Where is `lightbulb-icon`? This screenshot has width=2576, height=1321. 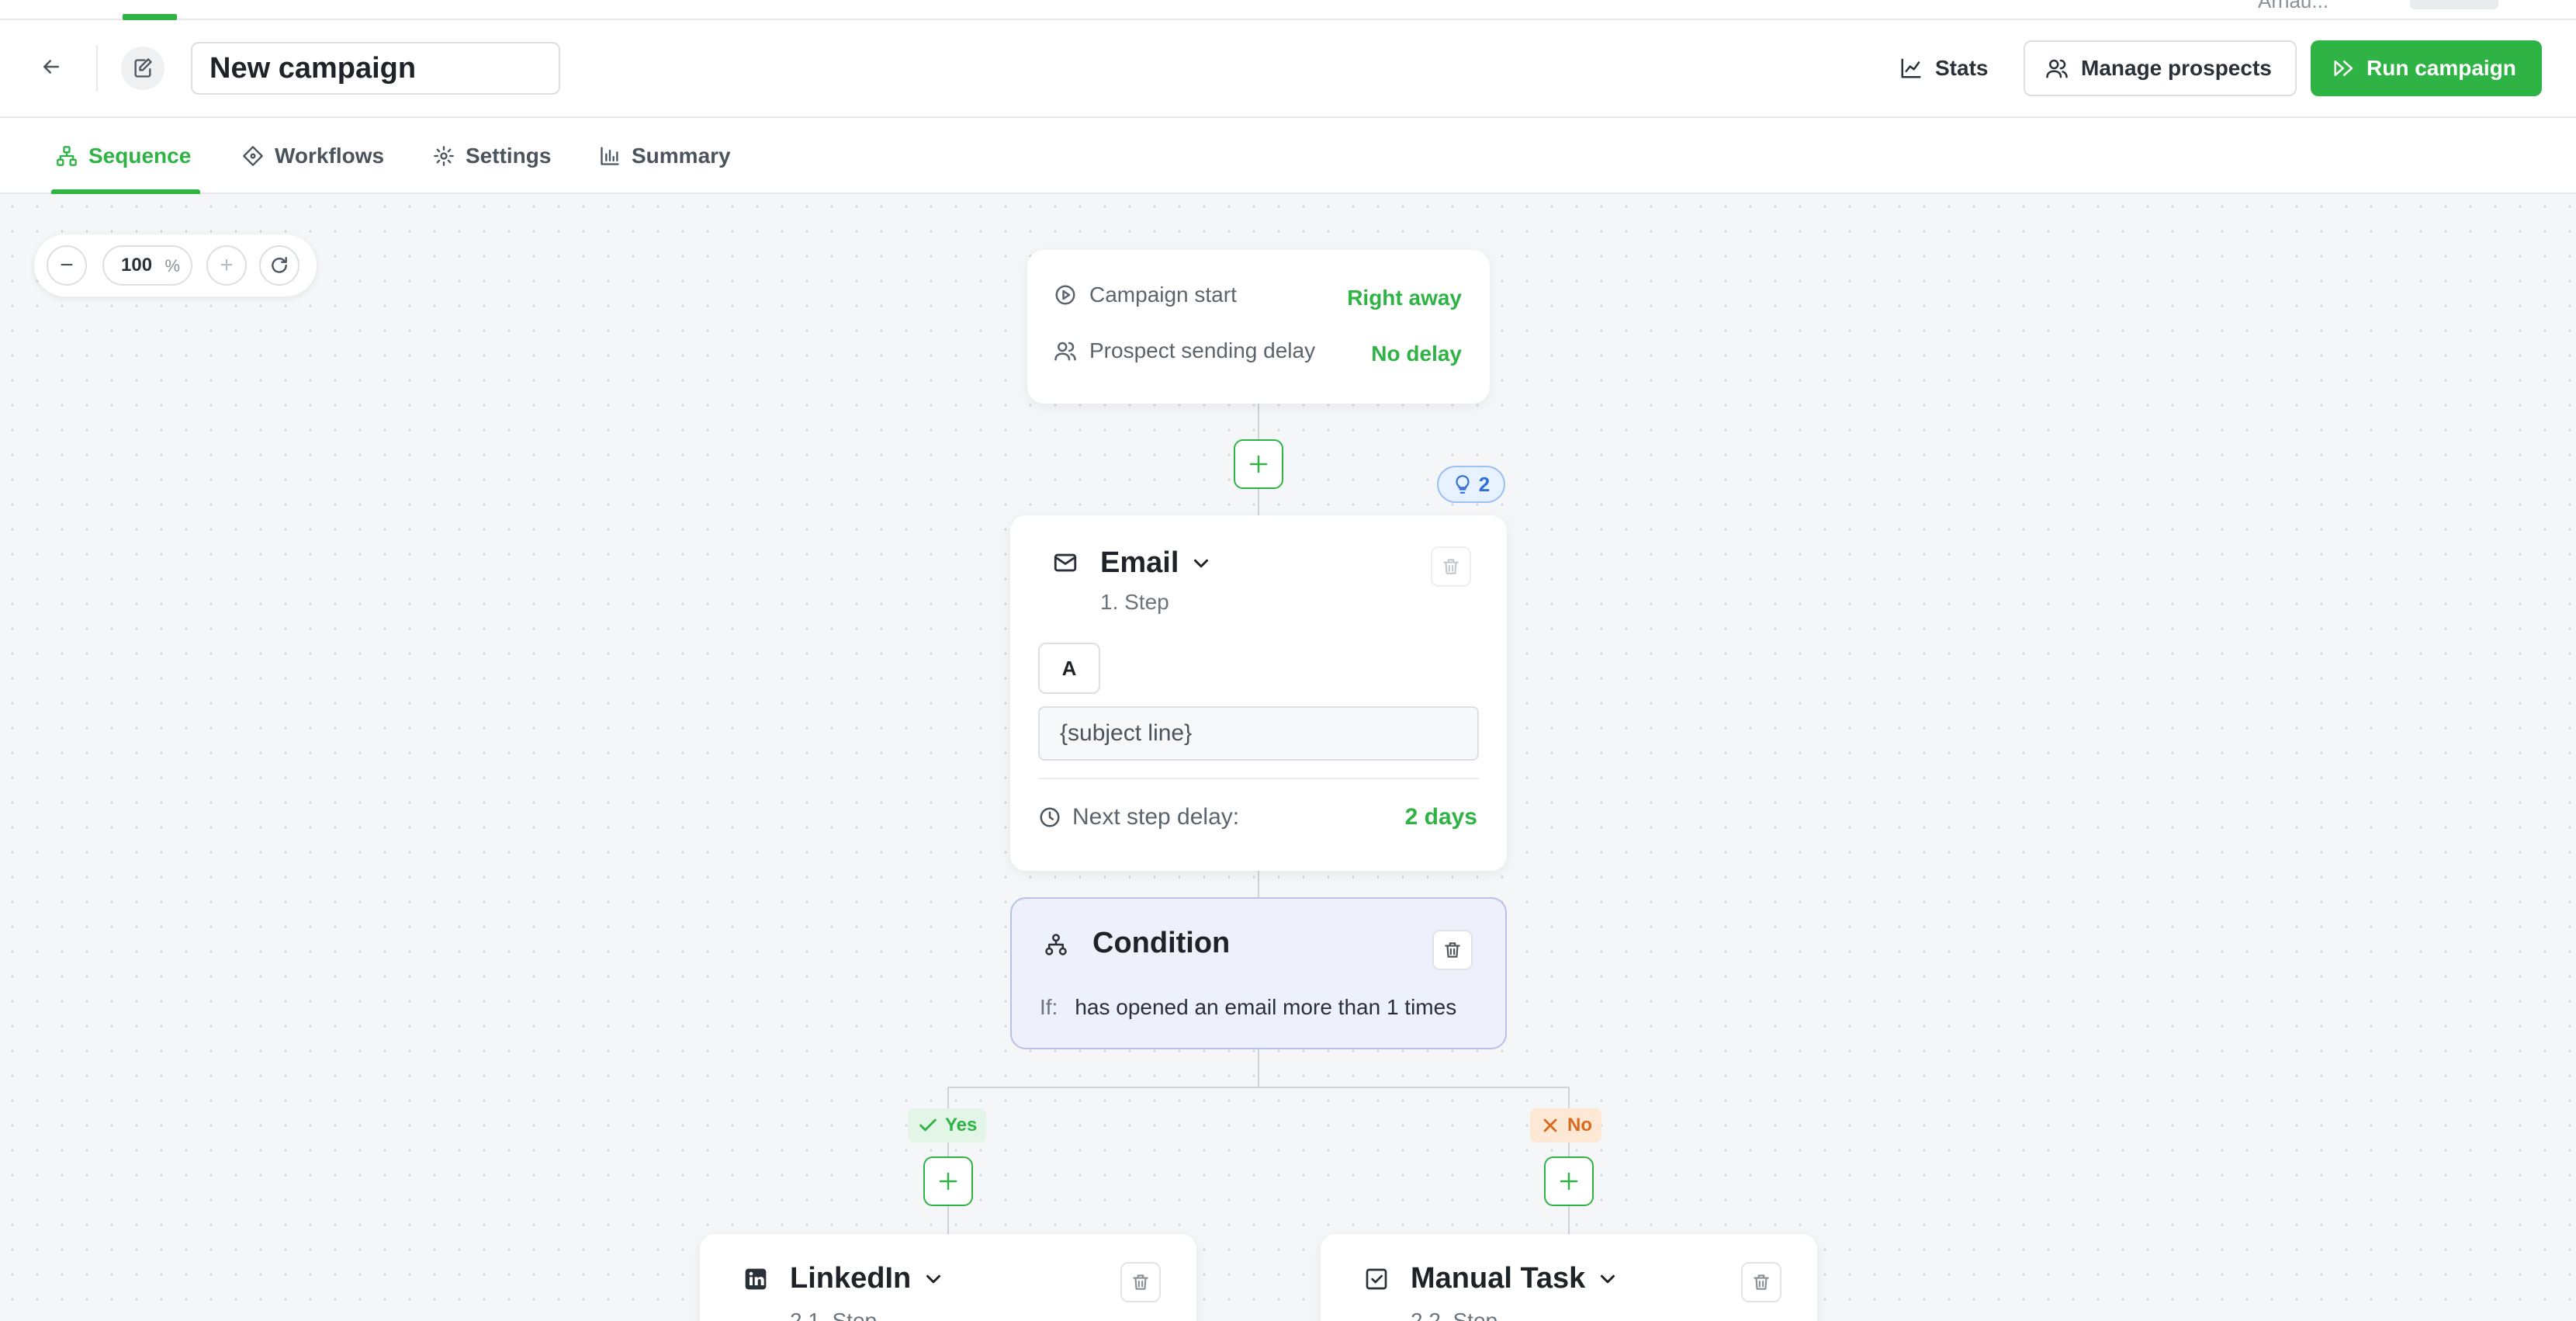 lightbulb-icon is located at coordinates (1463, 485).